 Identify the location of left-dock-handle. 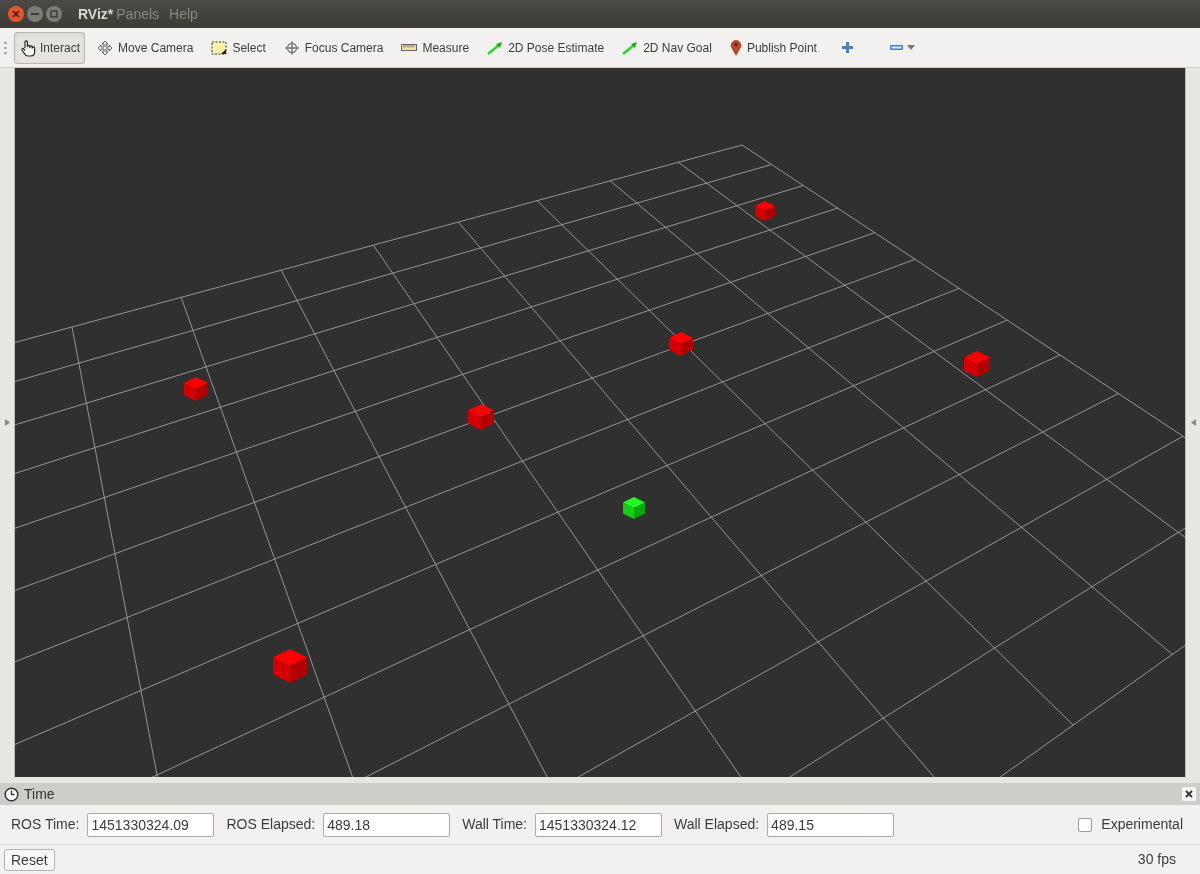
(7, 422).